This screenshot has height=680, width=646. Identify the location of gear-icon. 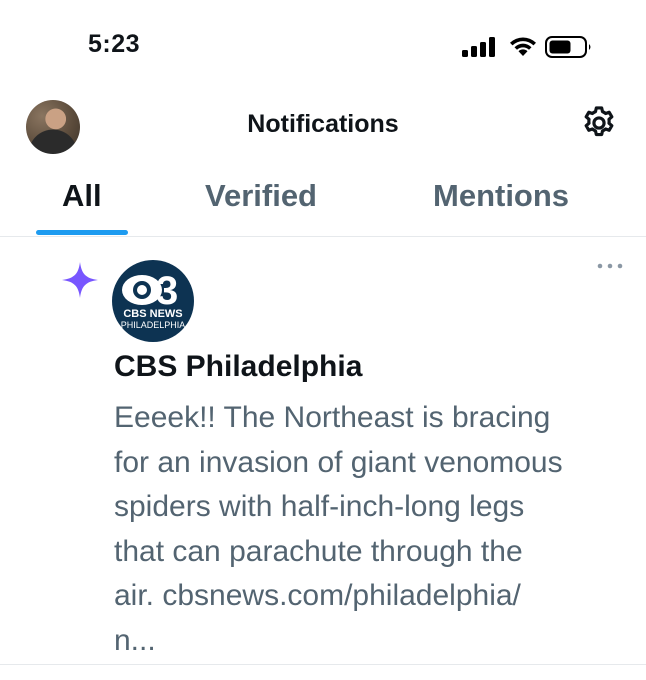
(599, 123).